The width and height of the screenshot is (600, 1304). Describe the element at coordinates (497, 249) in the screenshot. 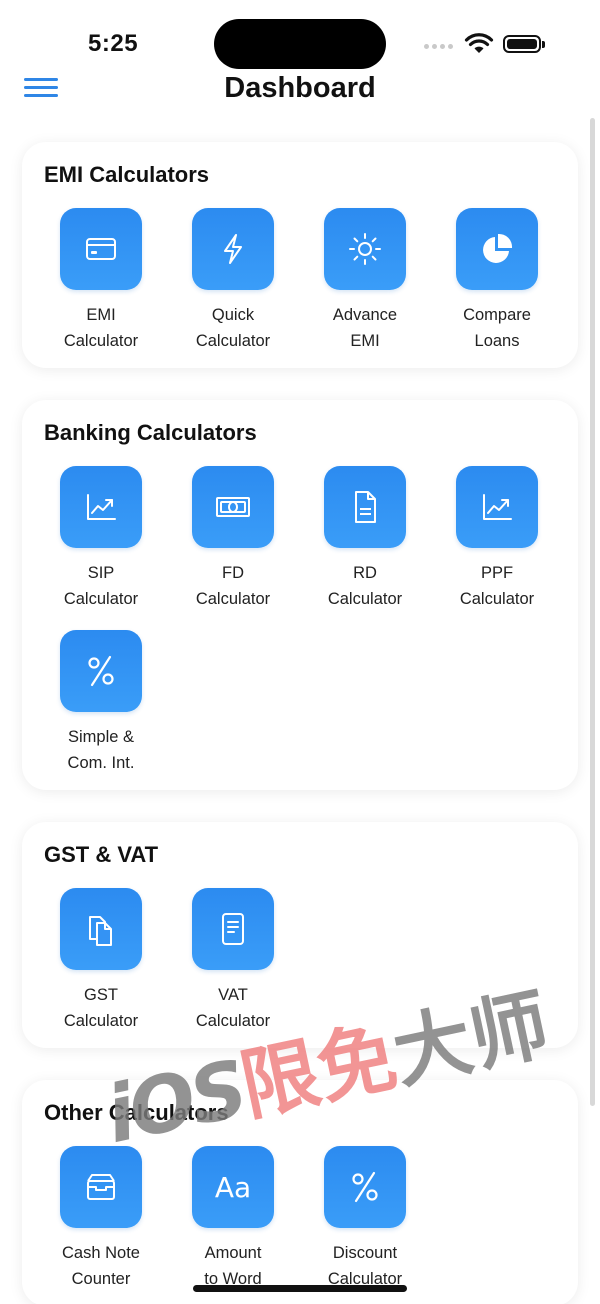

I see `pie-chart-icon` at that location.